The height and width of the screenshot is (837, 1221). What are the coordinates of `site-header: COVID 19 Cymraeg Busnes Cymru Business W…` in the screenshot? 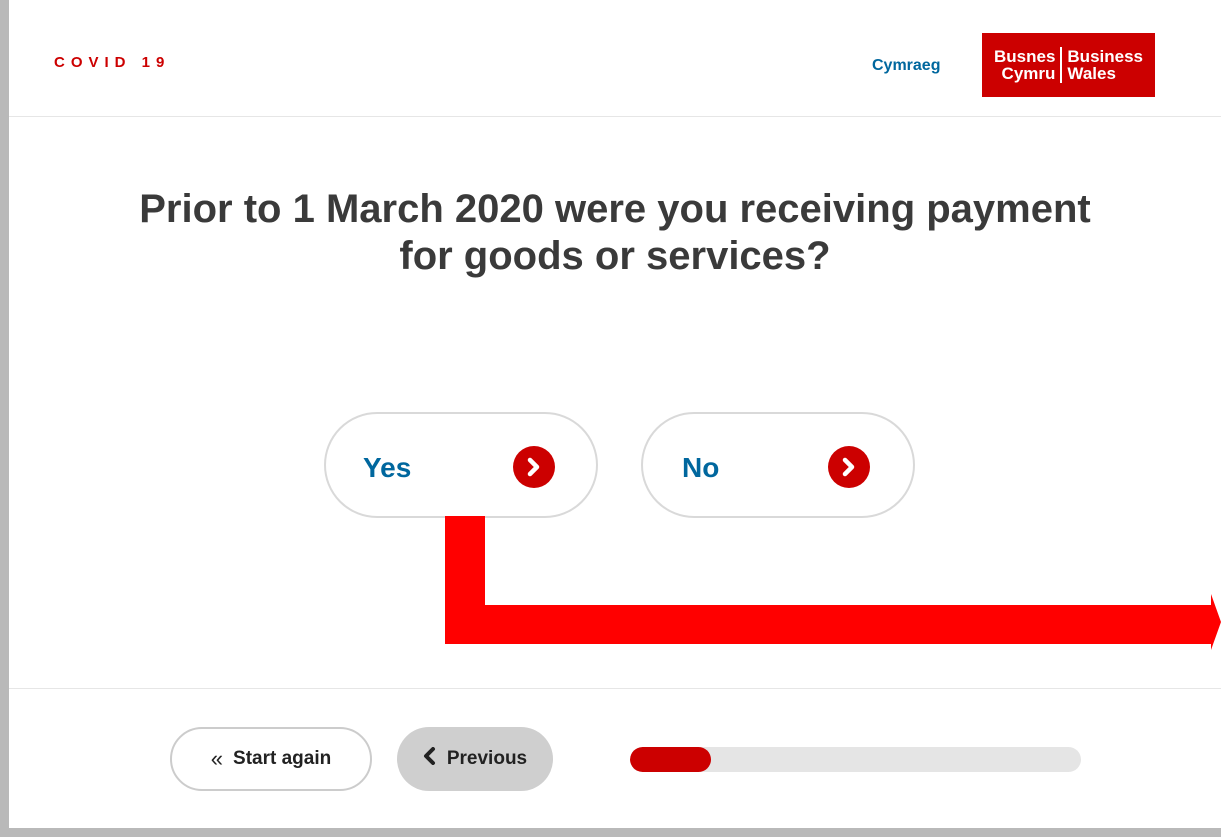 It's located at (615, 58).